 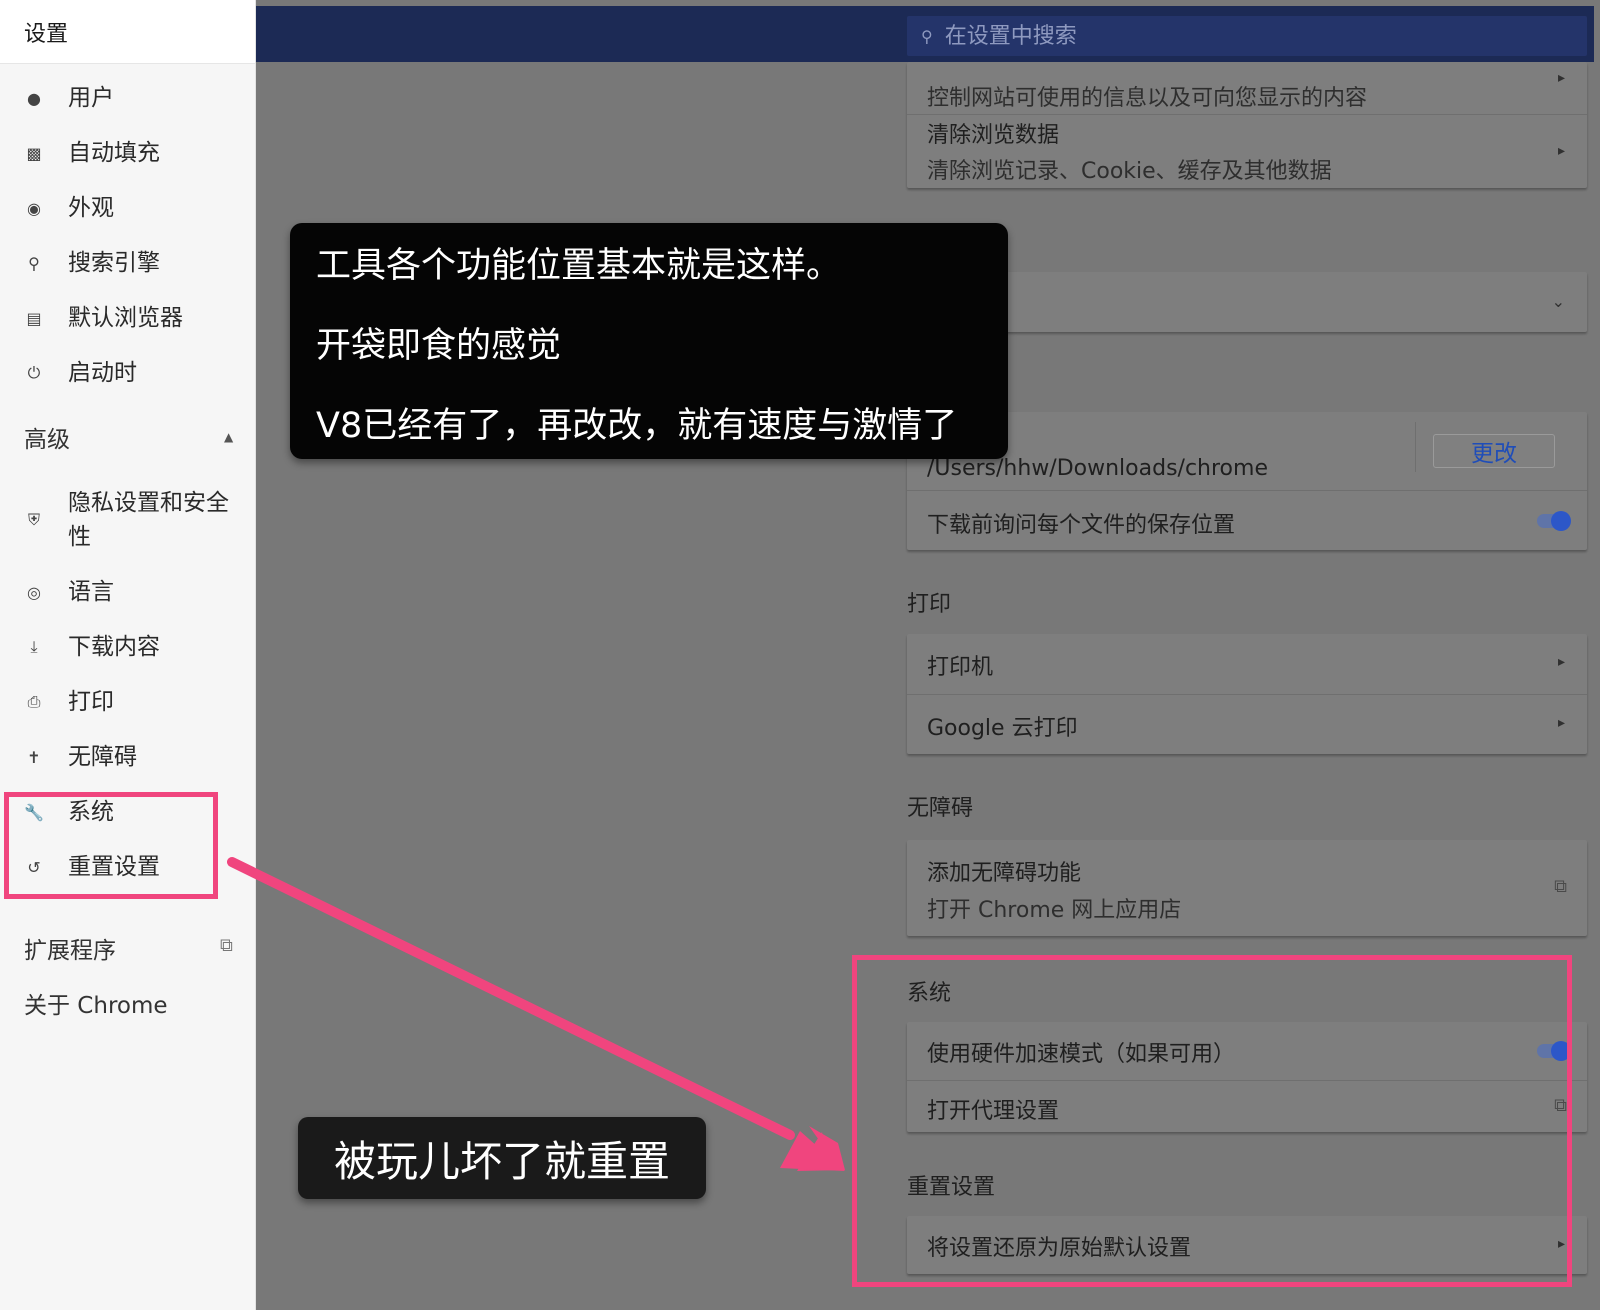 I want to click on advanced-heading: 高级, so click(x=47, y=437).